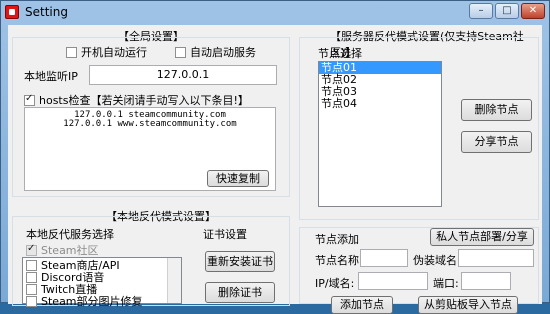  Describe the element at coordinates (335, 283) in the screenshot. I see `ip-domain-label: IP/域名:` at that location.